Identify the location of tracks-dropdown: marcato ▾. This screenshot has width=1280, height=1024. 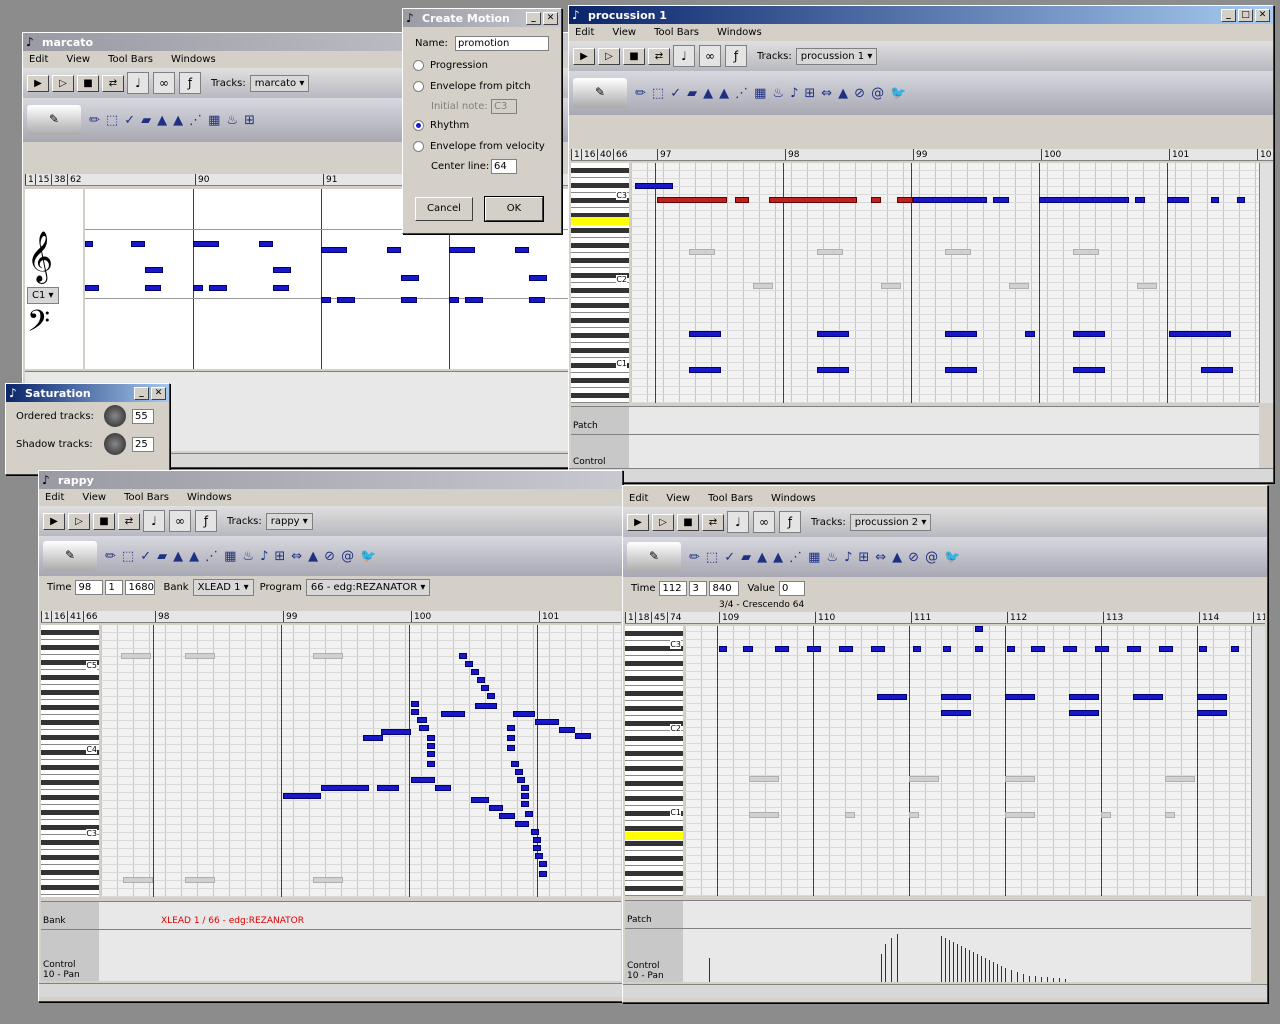
(279, 83).